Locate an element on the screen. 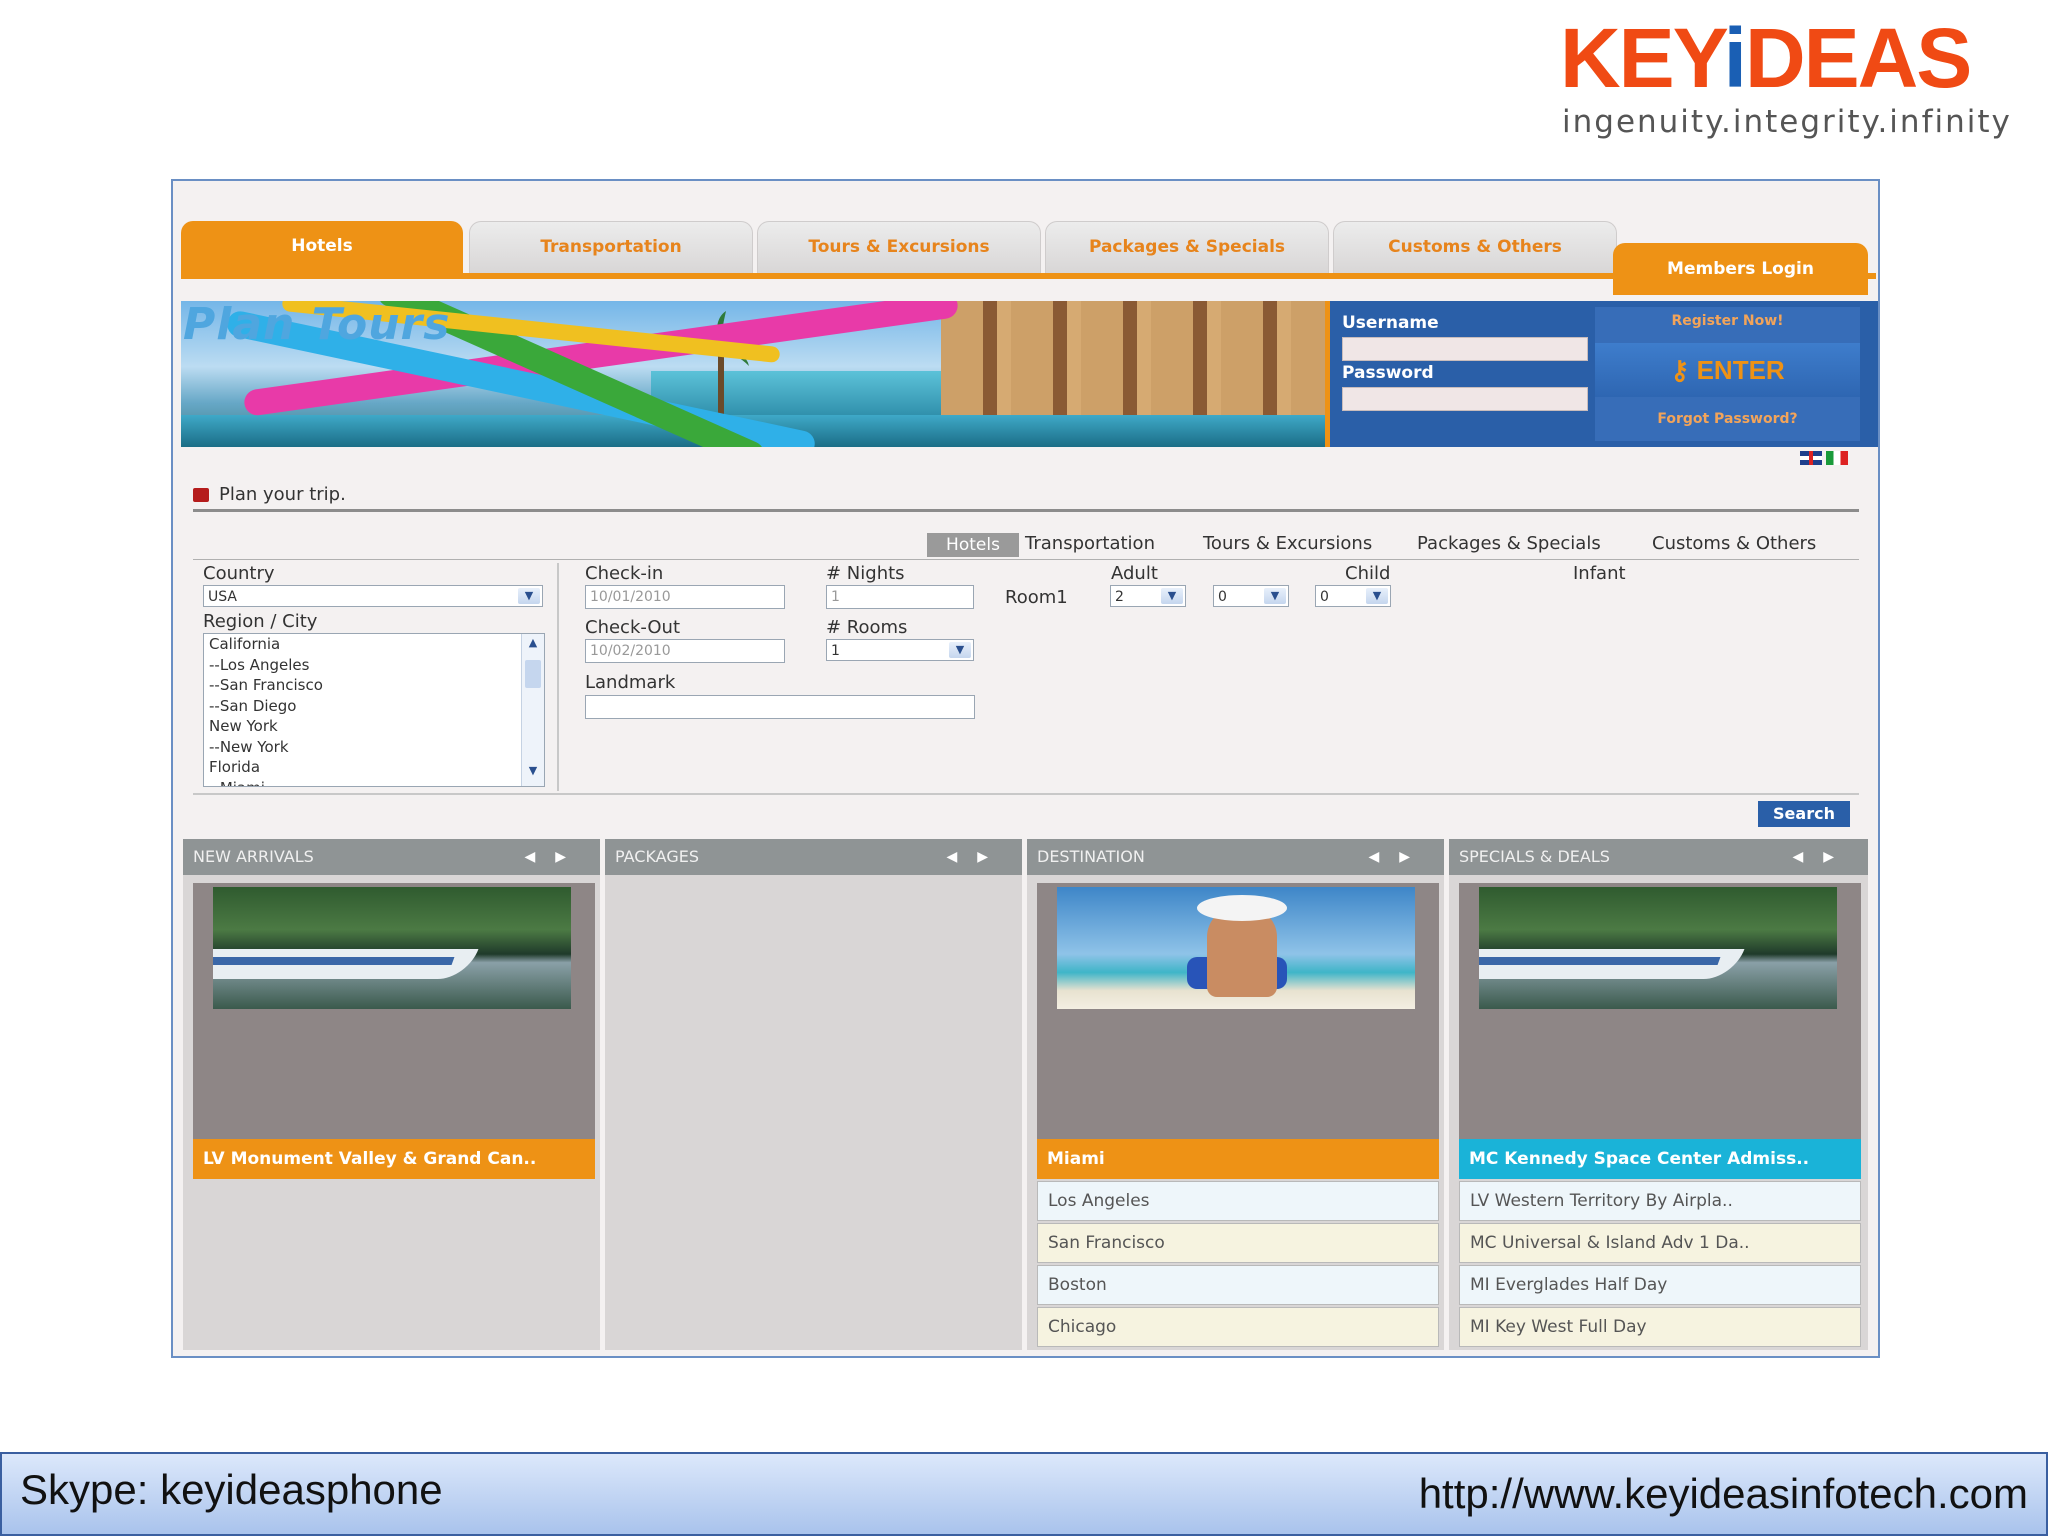 Image resolution: width=2048 pixels, height=1536 pixels. child-value-2: 0 is located at coordinates (1324, 597).